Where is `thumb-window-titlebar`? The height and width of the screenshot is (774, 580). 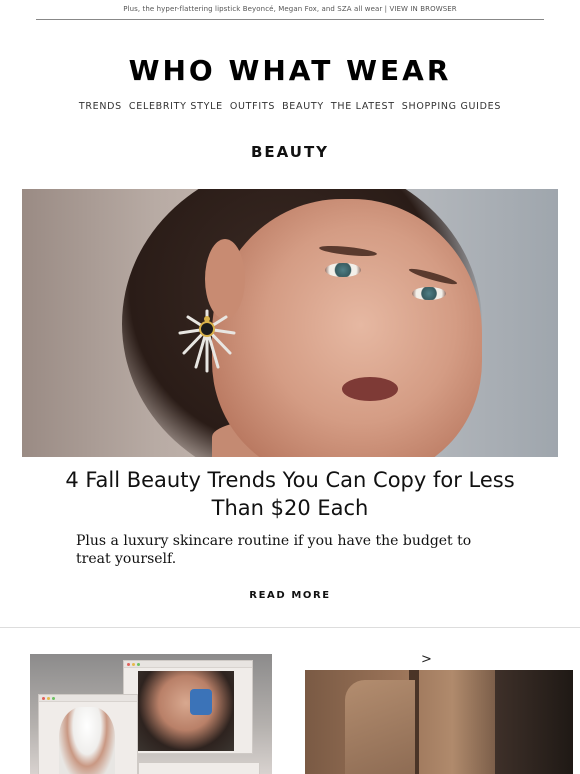 thumb-window-titlebar is located at coordinates (188, 664).